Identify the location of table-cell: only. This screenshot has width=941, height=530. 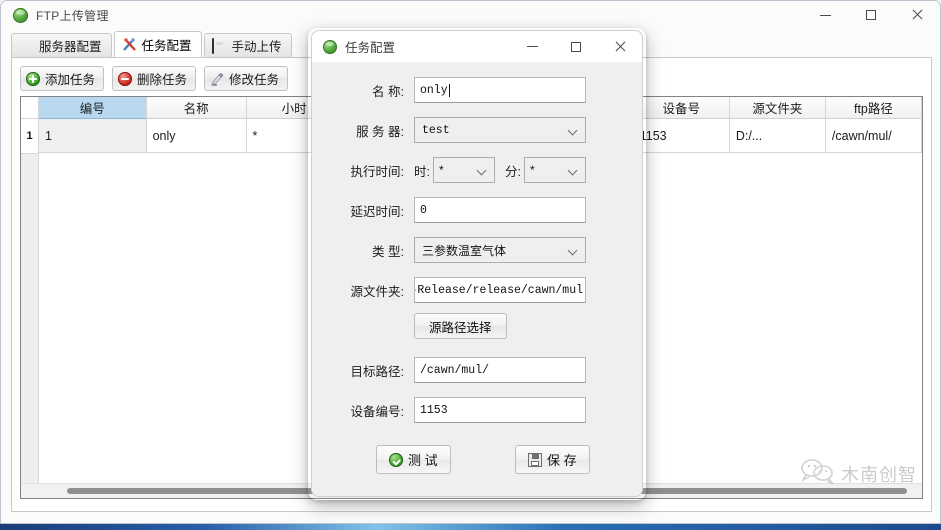
(196, 136).